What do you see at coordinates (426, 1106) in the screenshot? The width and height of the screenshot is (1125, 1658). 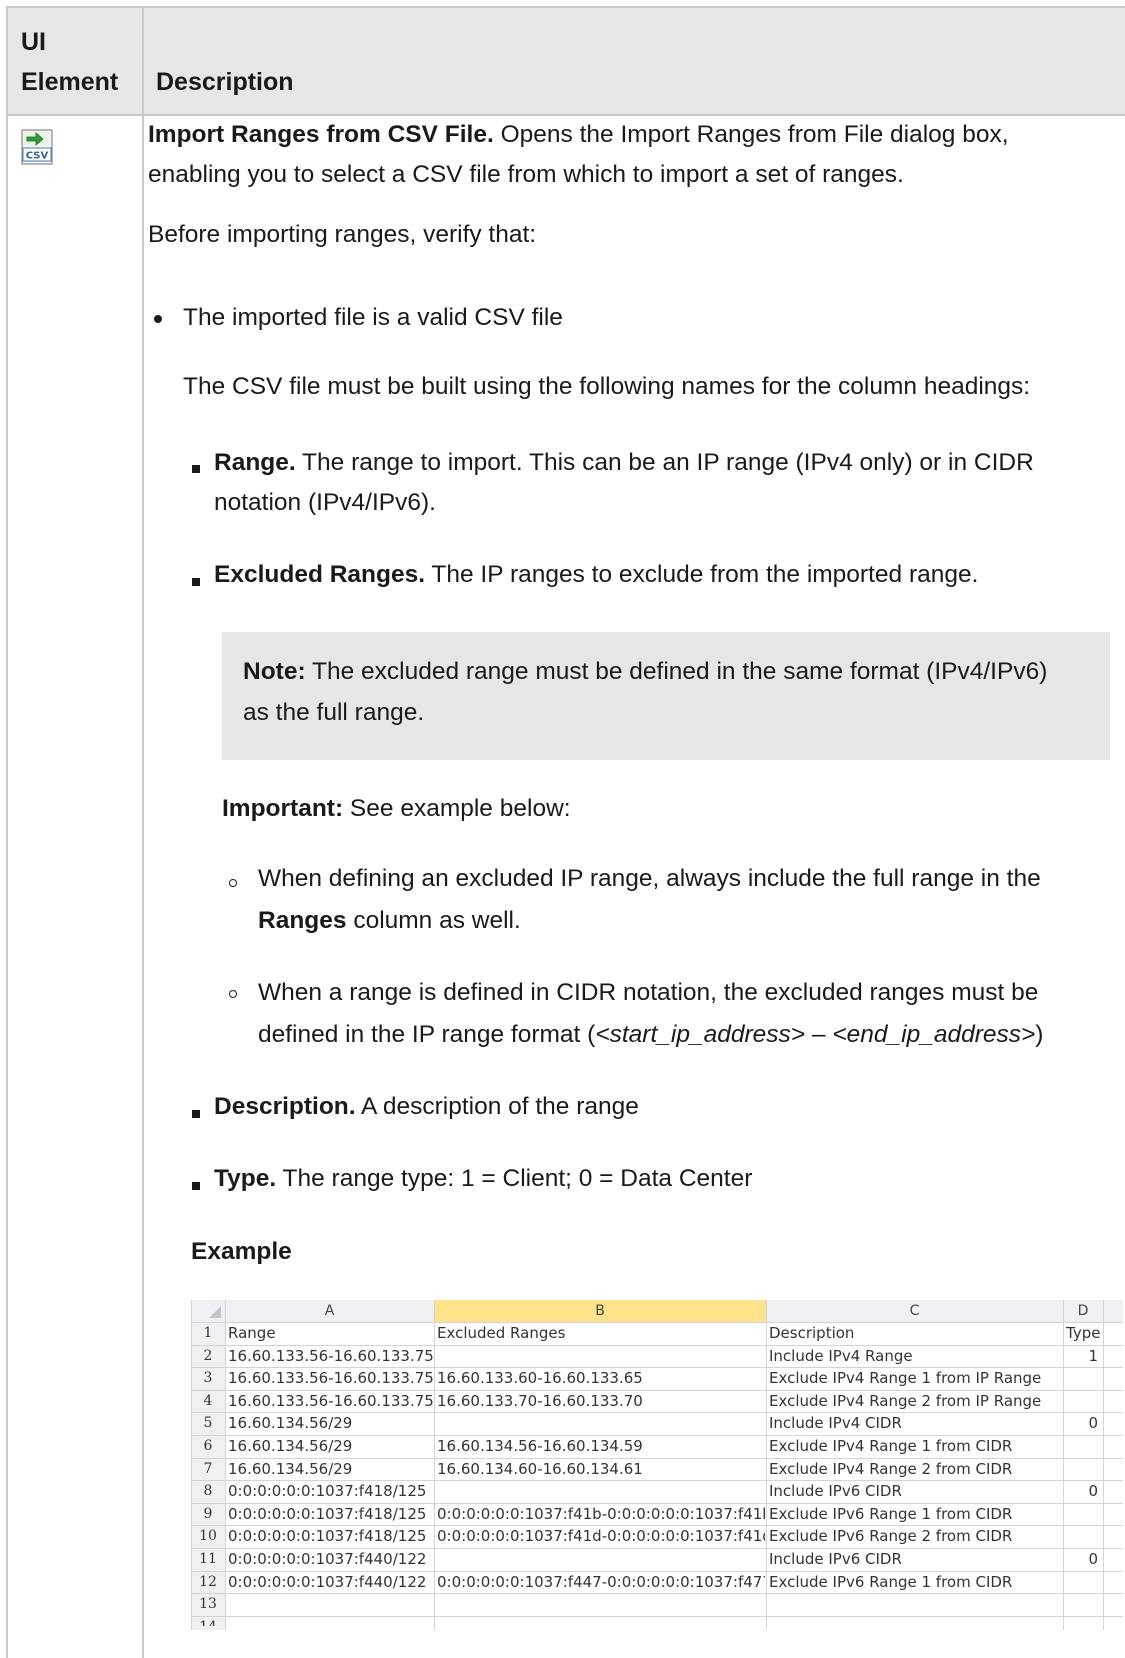 I see `description-item: Description. A description of the range` at bounding box center [426, 1106].